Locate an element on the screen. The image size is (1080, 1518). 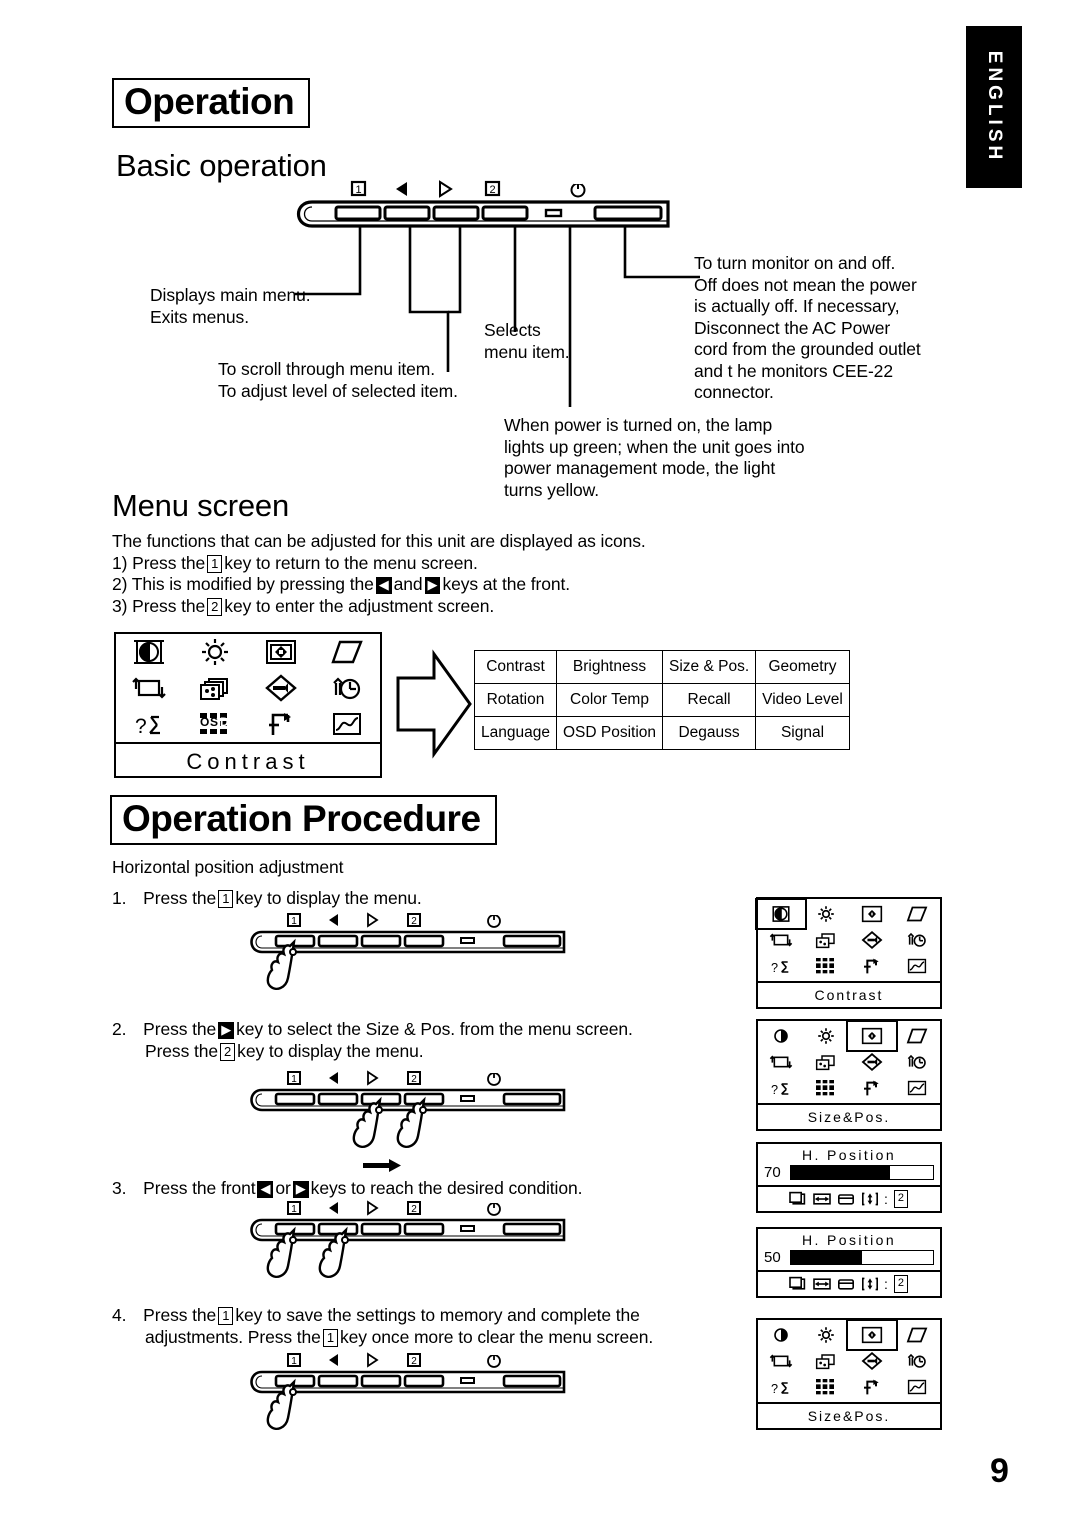
h-position-icon is located at coordinates (797, 1283).